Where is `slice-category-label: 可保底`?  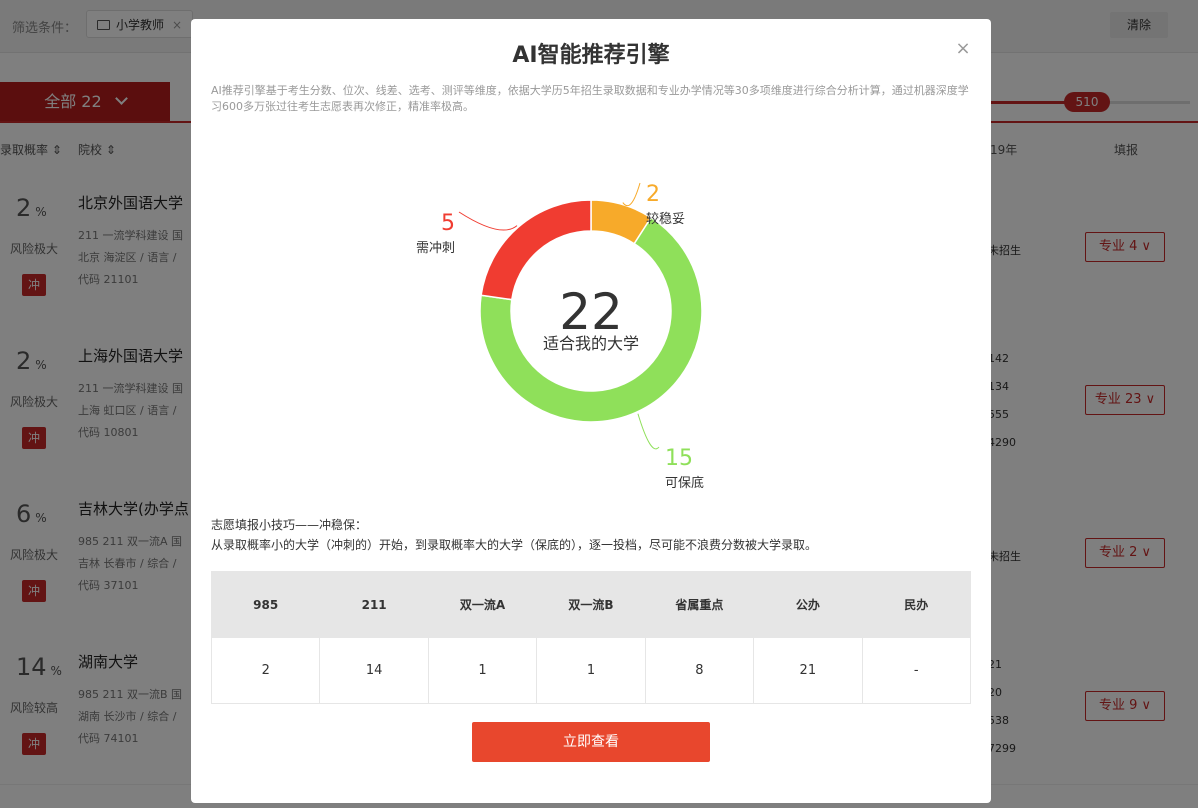
slice-category-label: 可保底 is located at coordinates (684, 483).